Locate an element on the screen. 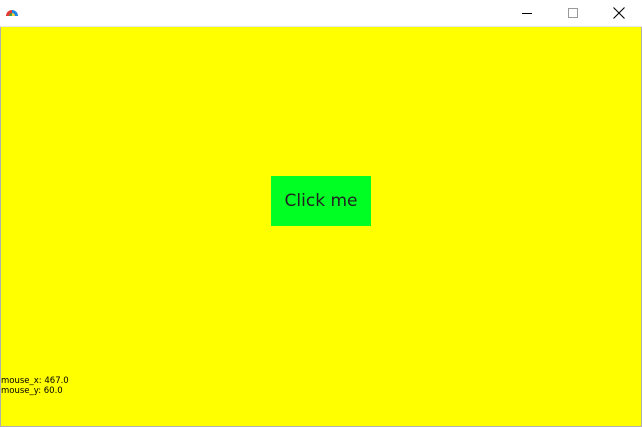  maximize-button is located at coordinates (573, 13).